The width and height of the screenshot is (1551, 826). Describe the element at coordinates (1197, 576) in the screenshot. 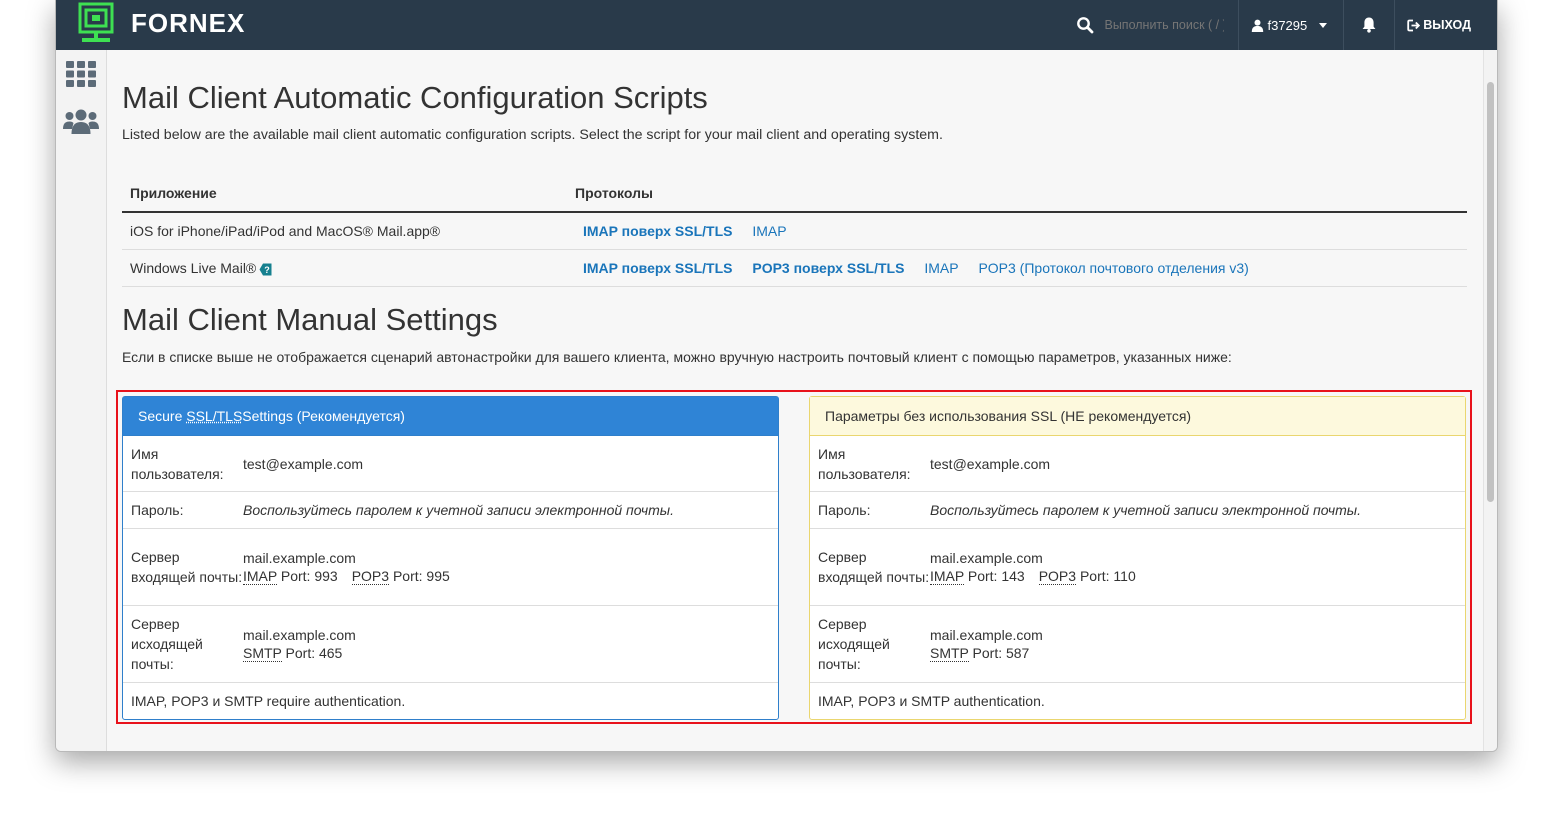

I see `incoming-ports: IMAP Port: 143 POP3 Port: 110` at that location.